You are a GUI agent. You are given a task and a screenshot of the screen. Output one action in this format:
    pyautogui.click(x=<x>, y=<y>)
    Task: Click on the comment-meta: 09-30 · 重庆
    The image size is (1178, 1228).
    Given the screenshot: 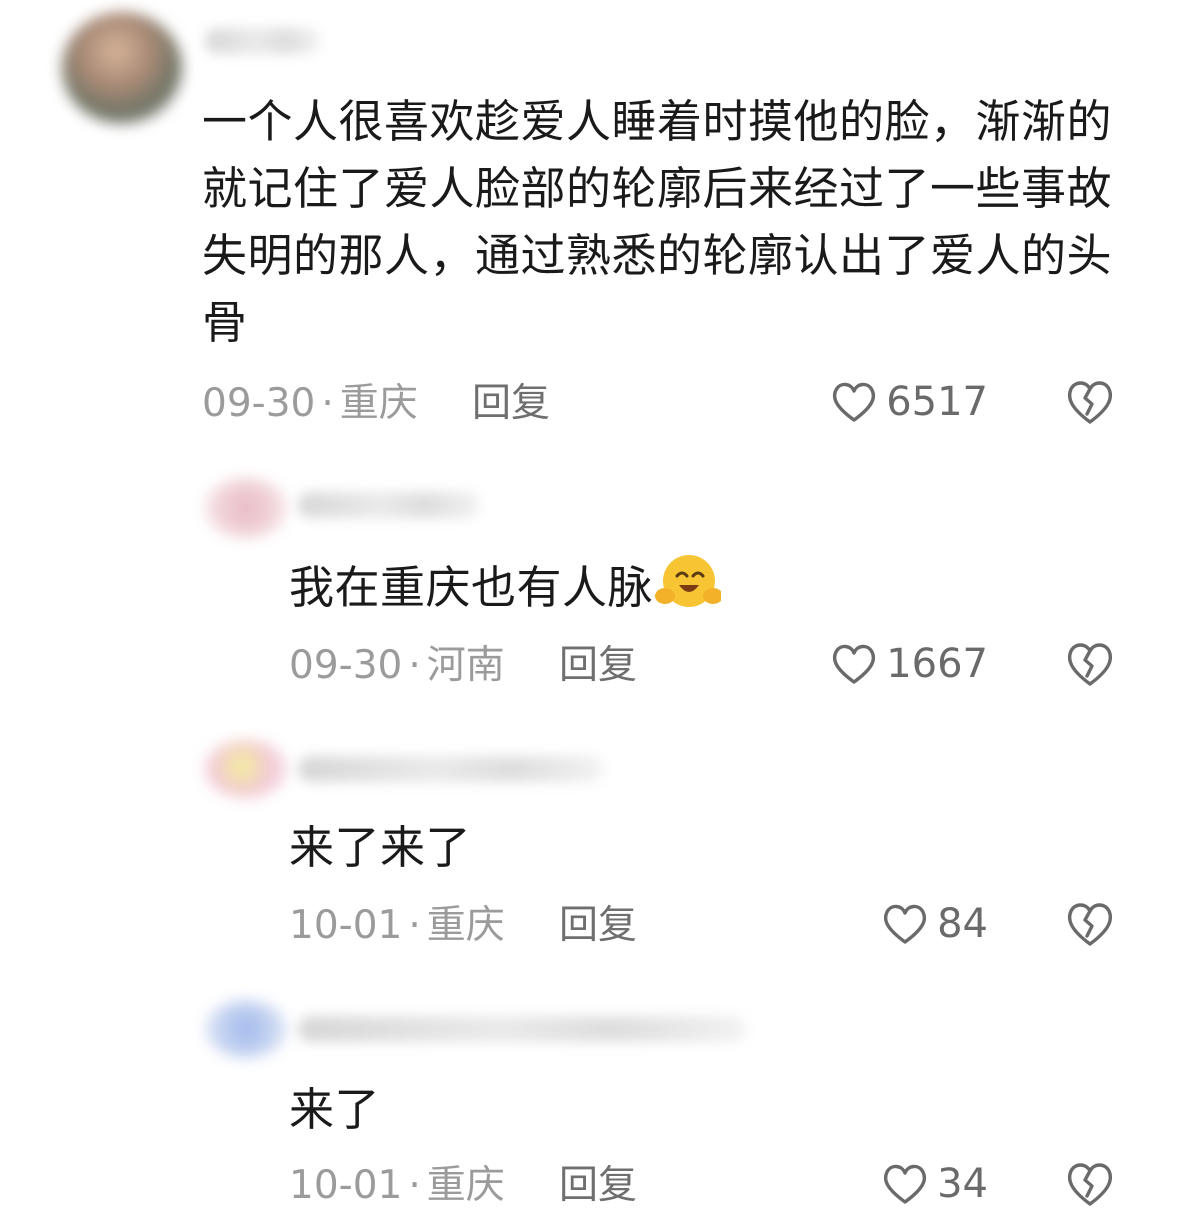 What is the action you would take?
    pyautogui.click(x=310, y=404)
    